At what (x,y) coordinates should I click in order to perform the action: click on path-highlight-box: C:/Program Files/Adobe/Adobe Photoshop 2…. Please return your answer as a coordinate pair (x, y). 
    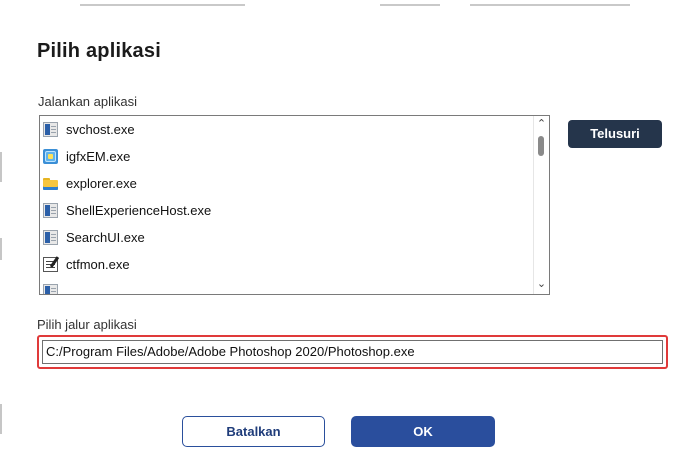
    Looking at the image, I should click on (352, 352).